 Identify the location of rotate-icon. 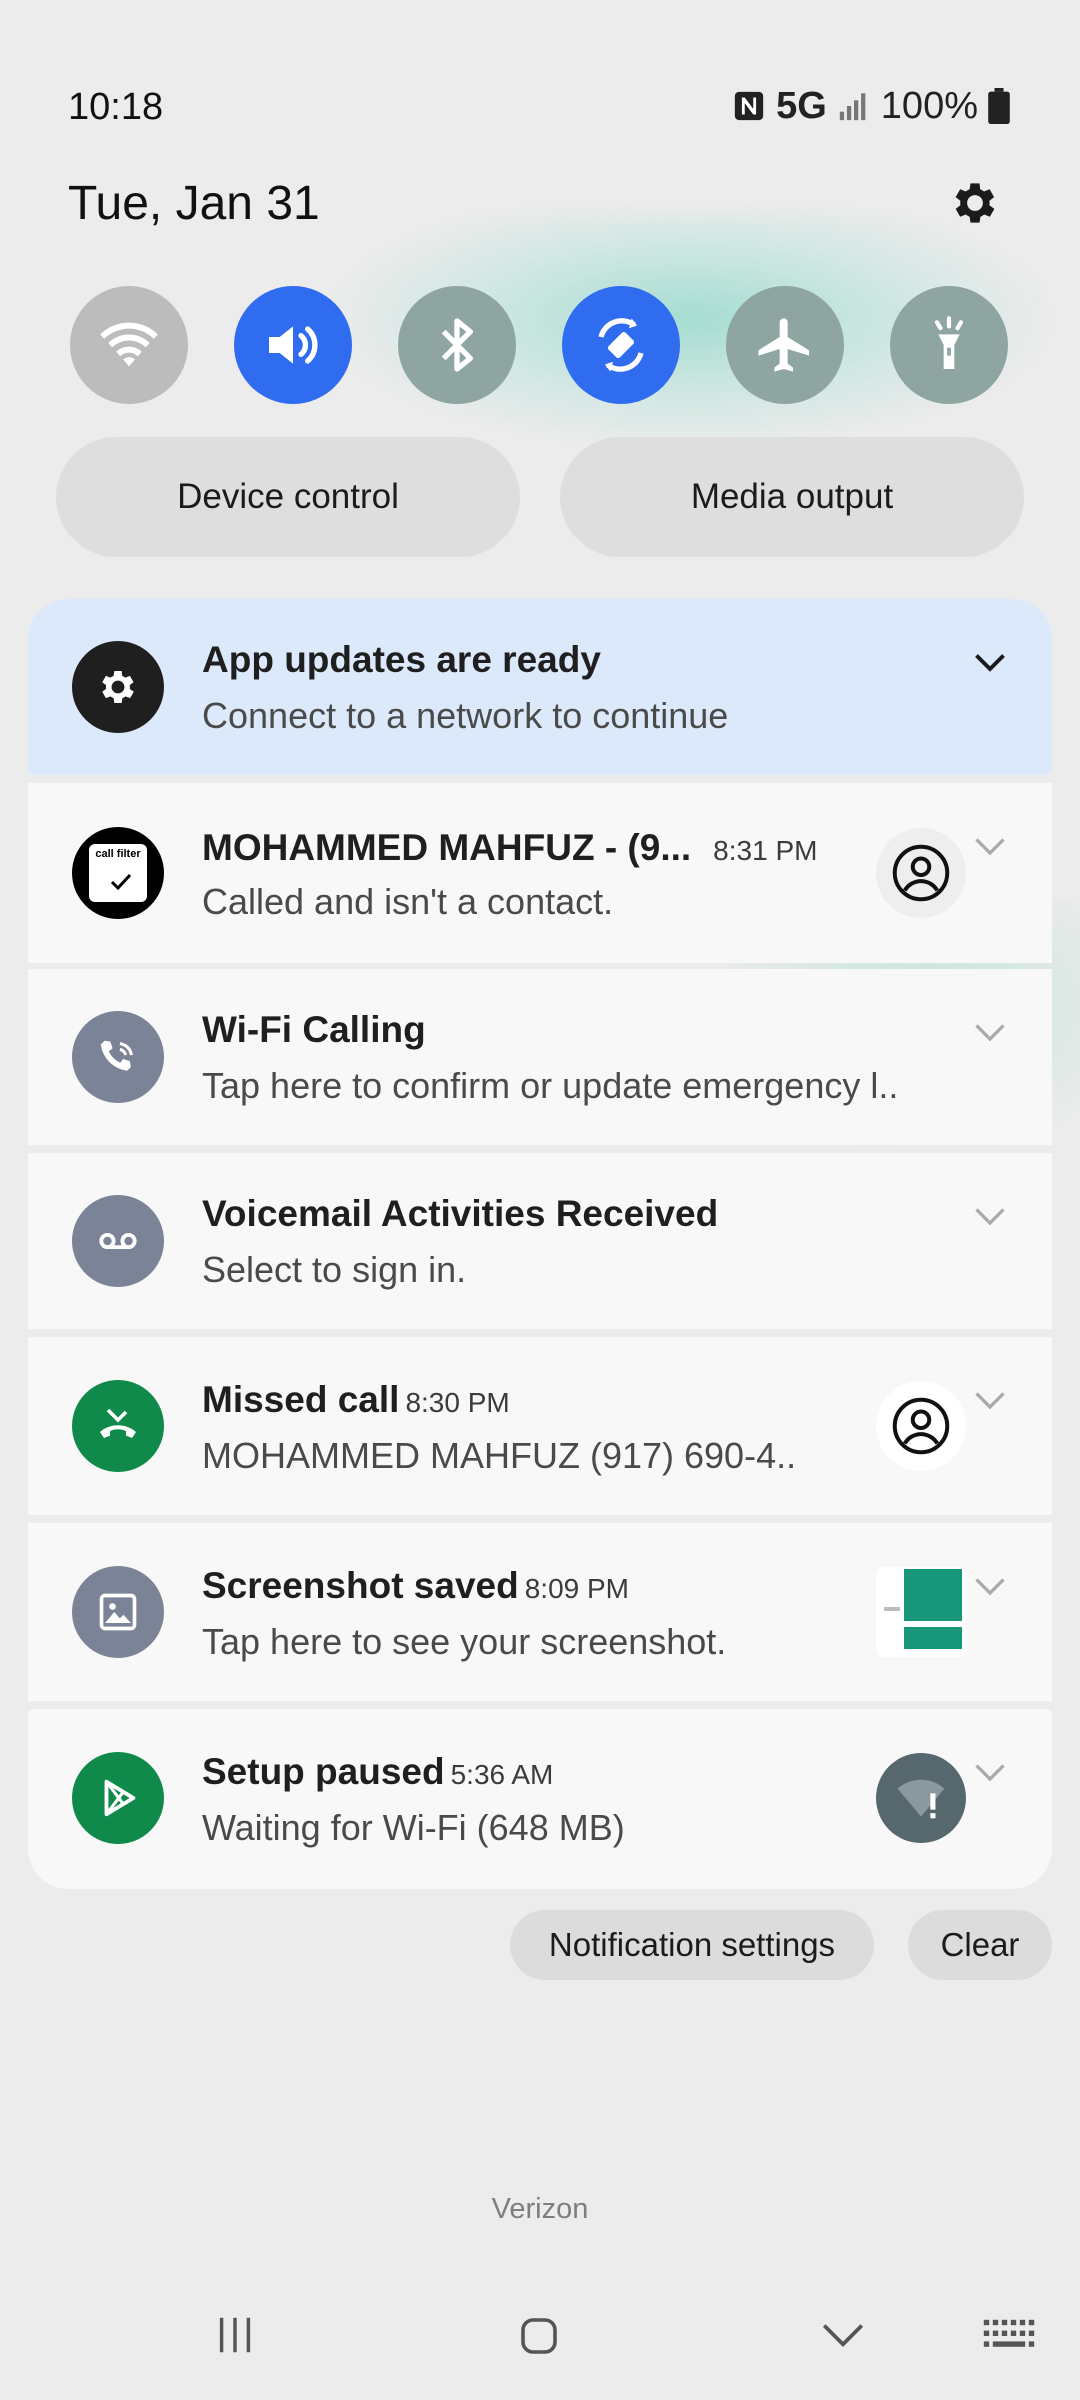
(621, 345).